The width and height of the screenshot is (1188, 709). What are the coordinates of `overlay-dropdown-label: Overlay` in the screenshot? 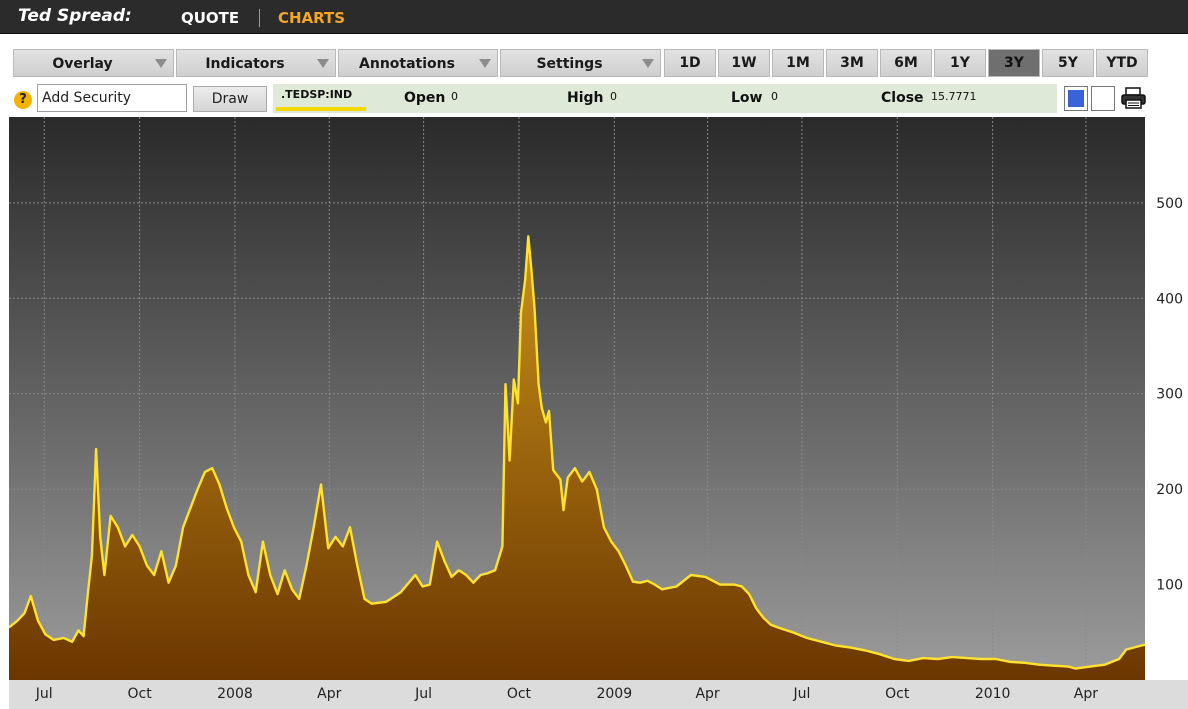 It's located at (82, 64).